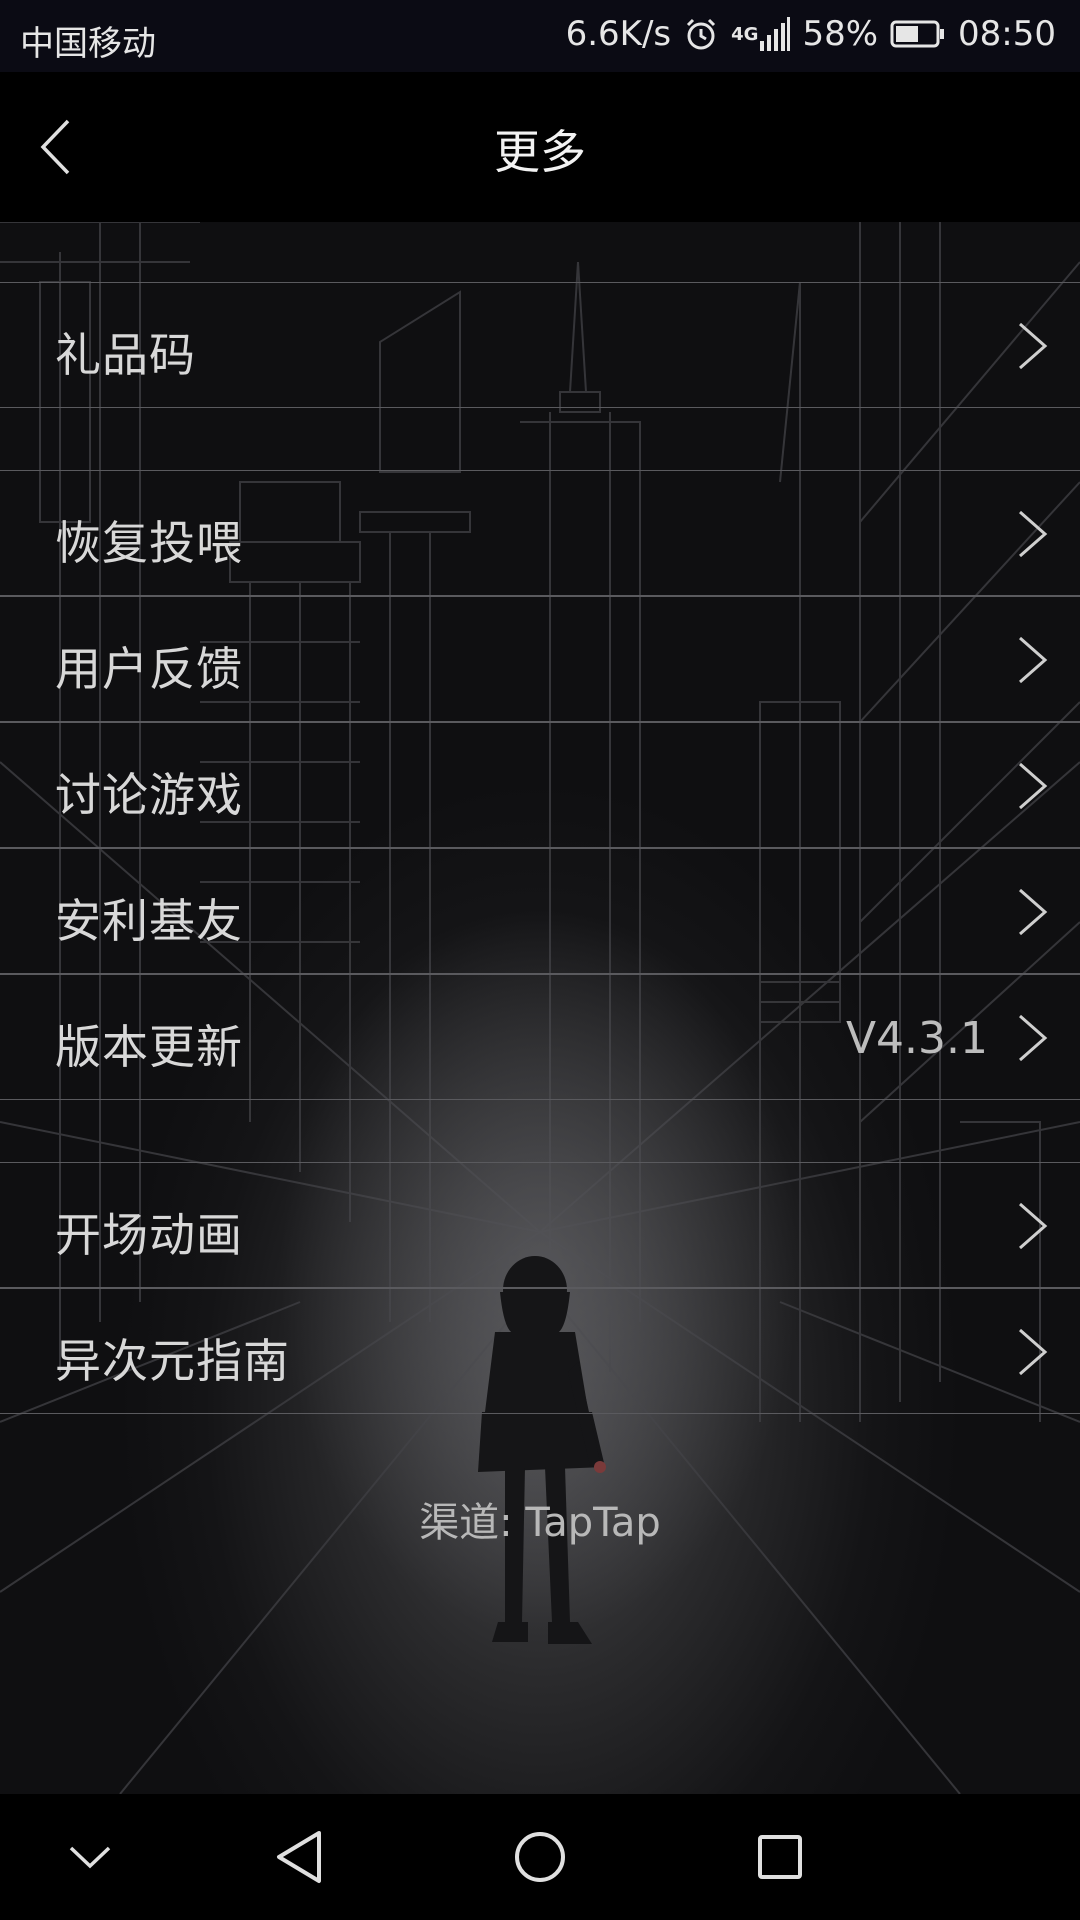  What do you see at coordinates (840, 34) in the screenshot?
I see `battery-percent: 58%` at bounding box center [840, 34].